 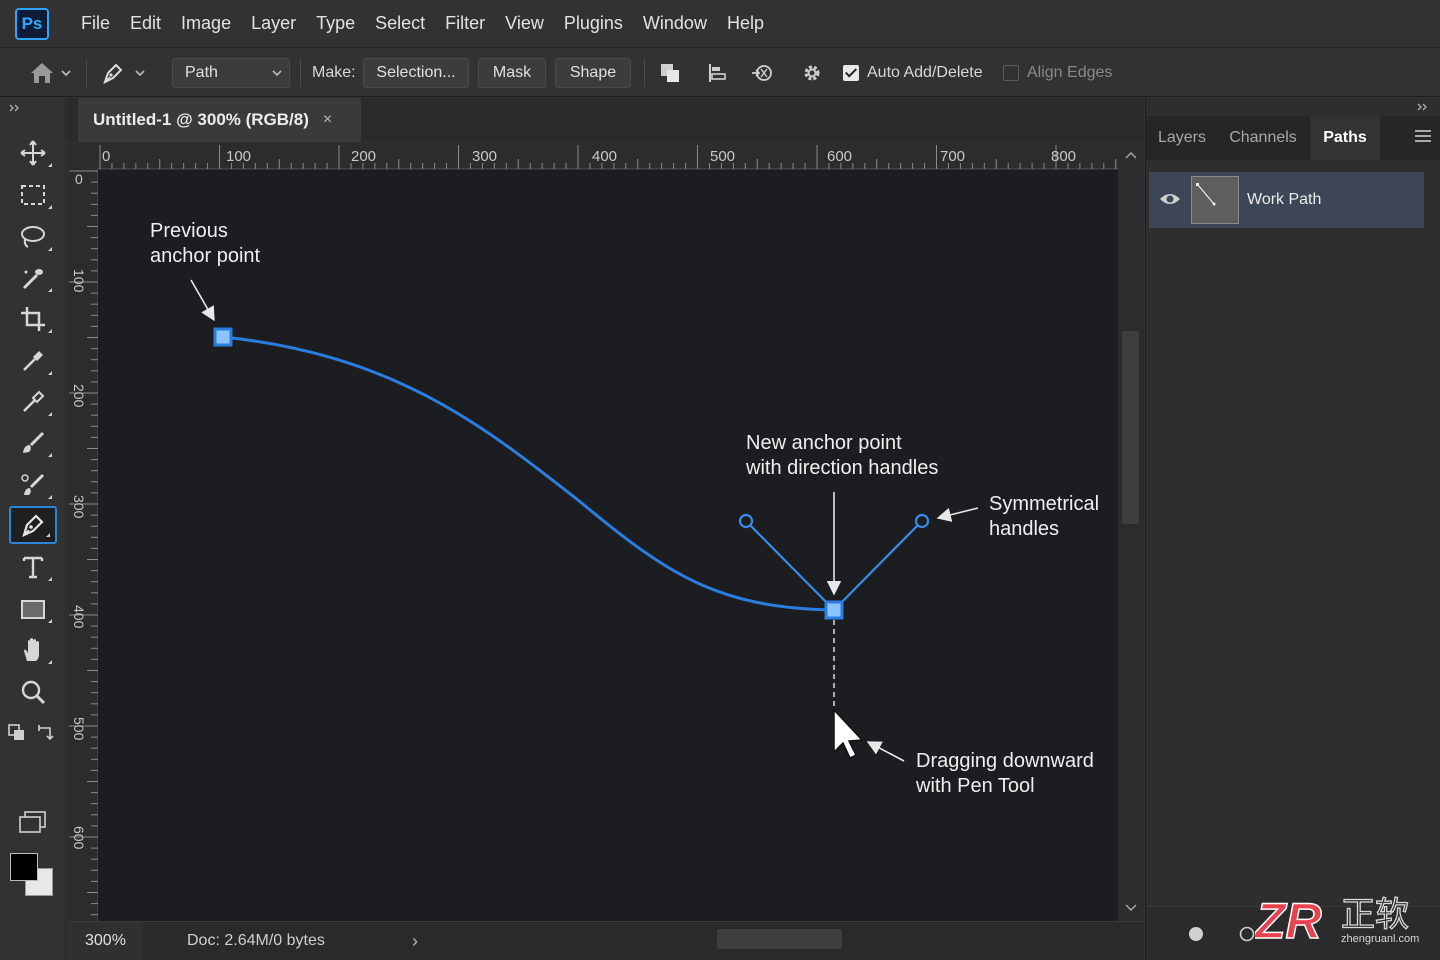 What do you see at coordinates (925, 72) in the screenshot?
I see `auto-add-delete-label: Auto Add/Delete` at bounding box center [925, 72].